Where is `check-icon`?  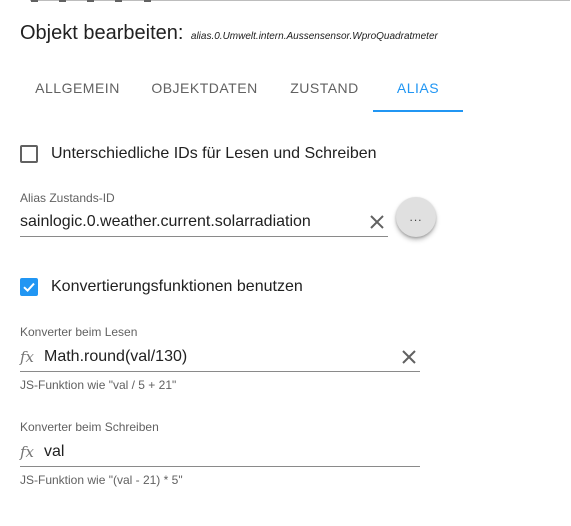
check-icon is located at coordinates (29, 287).